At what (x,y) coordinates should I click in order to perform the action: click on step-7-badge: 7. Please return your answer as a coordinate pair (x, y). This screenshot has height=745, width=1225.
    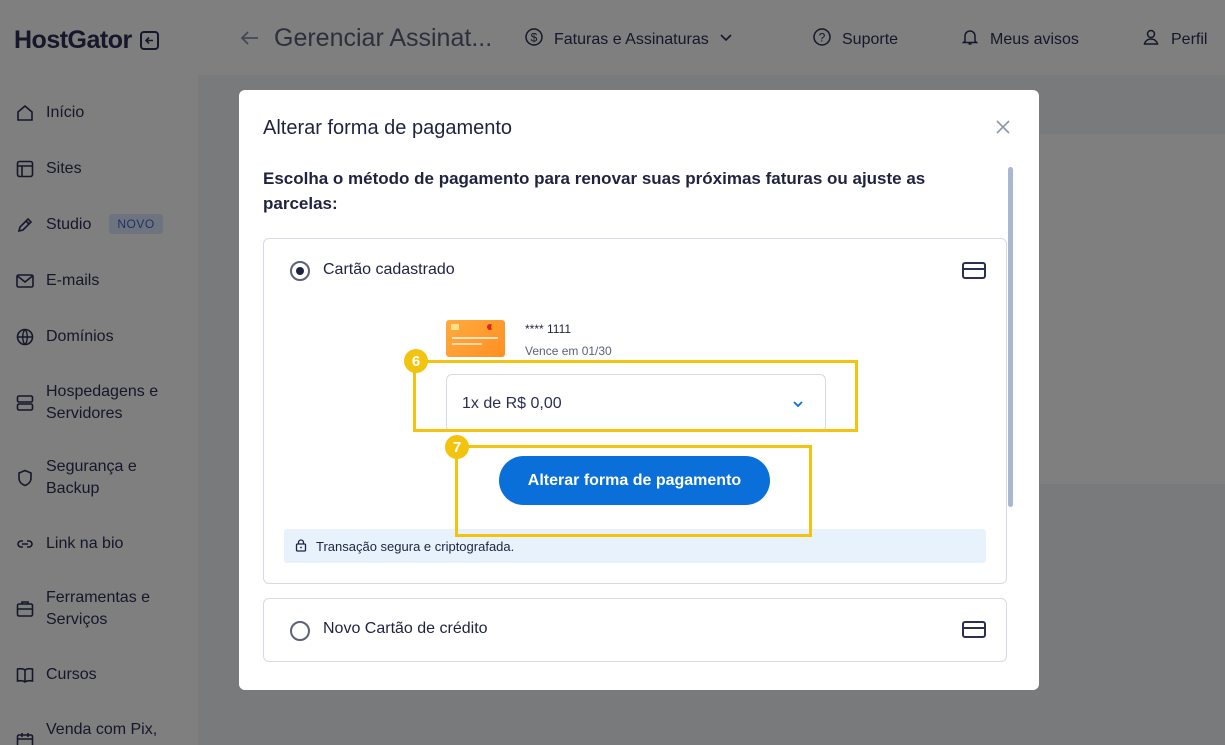
    Looking at the image, I should click on (457, 447).